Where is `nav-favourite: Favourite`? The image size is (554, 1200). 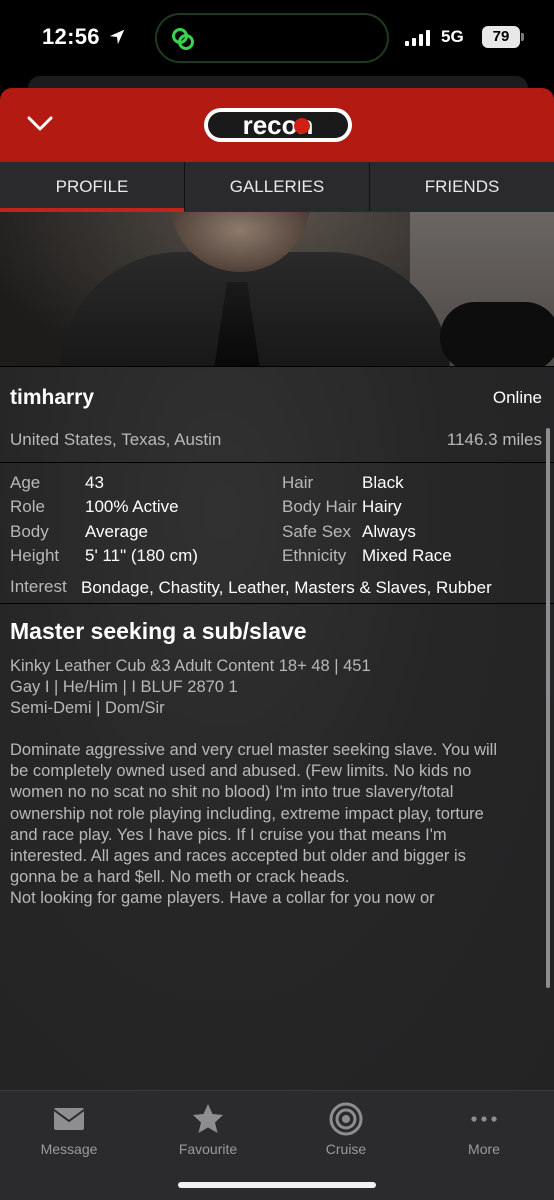
nav-favourite: Favourite is located at coordinates (208, 1129).